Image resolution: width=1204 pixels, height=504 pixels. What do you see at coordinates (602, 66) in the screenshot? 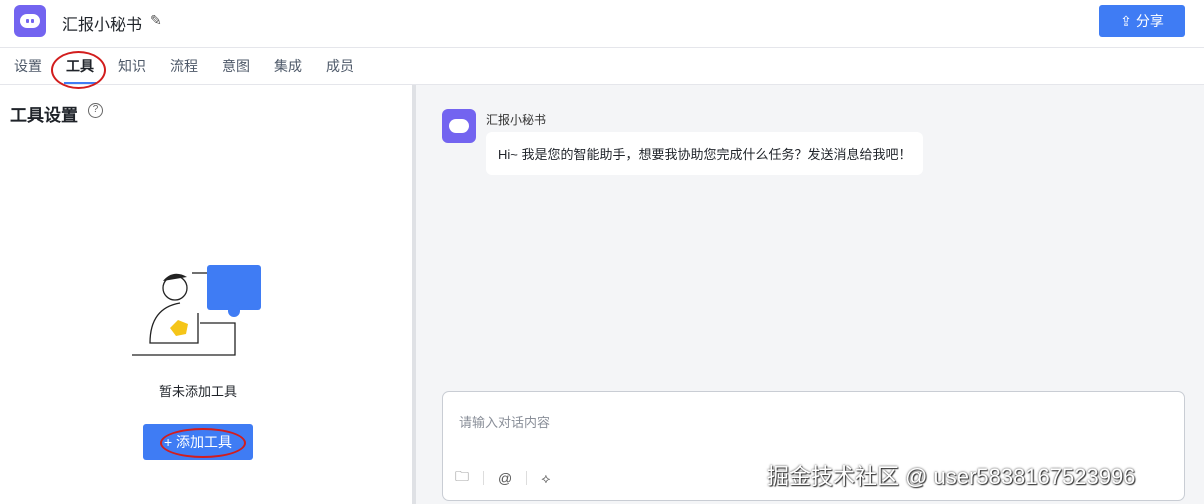
I see `tab-bar: 设置 工具 知识 流程 意图 集成 成员` at bounding box center [602, 66].